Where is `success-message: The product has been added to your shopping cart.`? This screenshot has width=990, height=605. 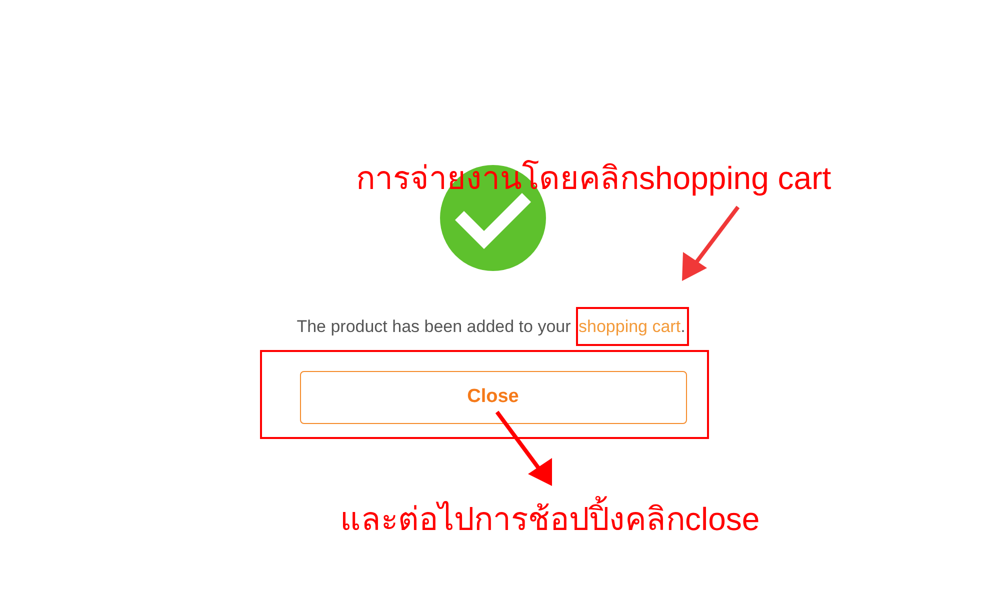
success-message: The product has been added to your shopping cart. is located at coordinates (493, 327).